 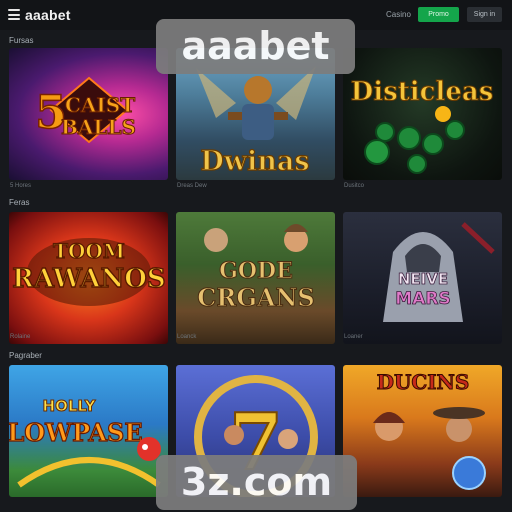 I want to click on svg-text: TOOM, so click(x=89, y=251).